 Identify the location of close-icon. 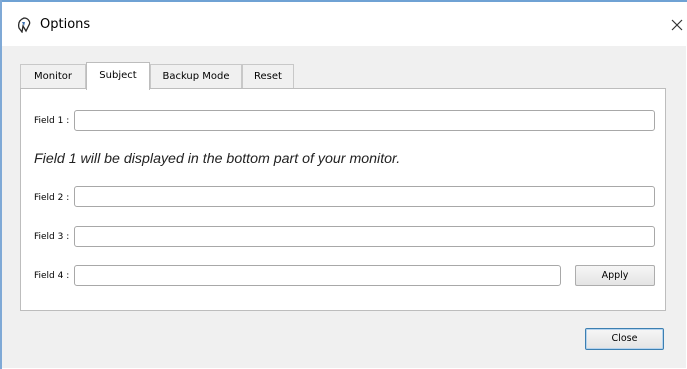
(676, 25).